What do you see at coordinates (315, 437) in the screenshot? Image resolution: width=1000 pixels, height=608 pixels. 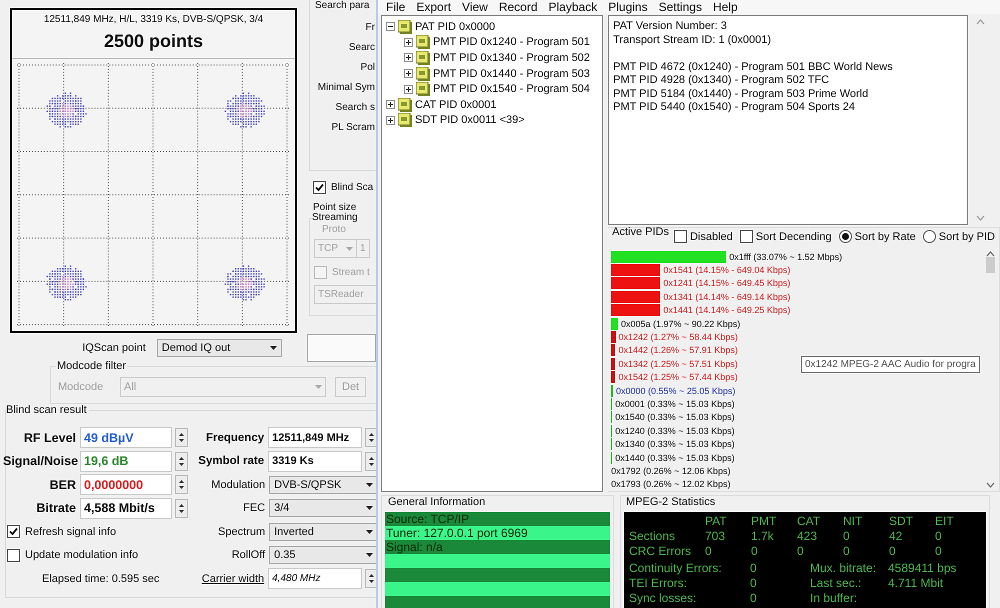 I see `value-field: 12511,849 MHz` at bounding box center [315, 437].